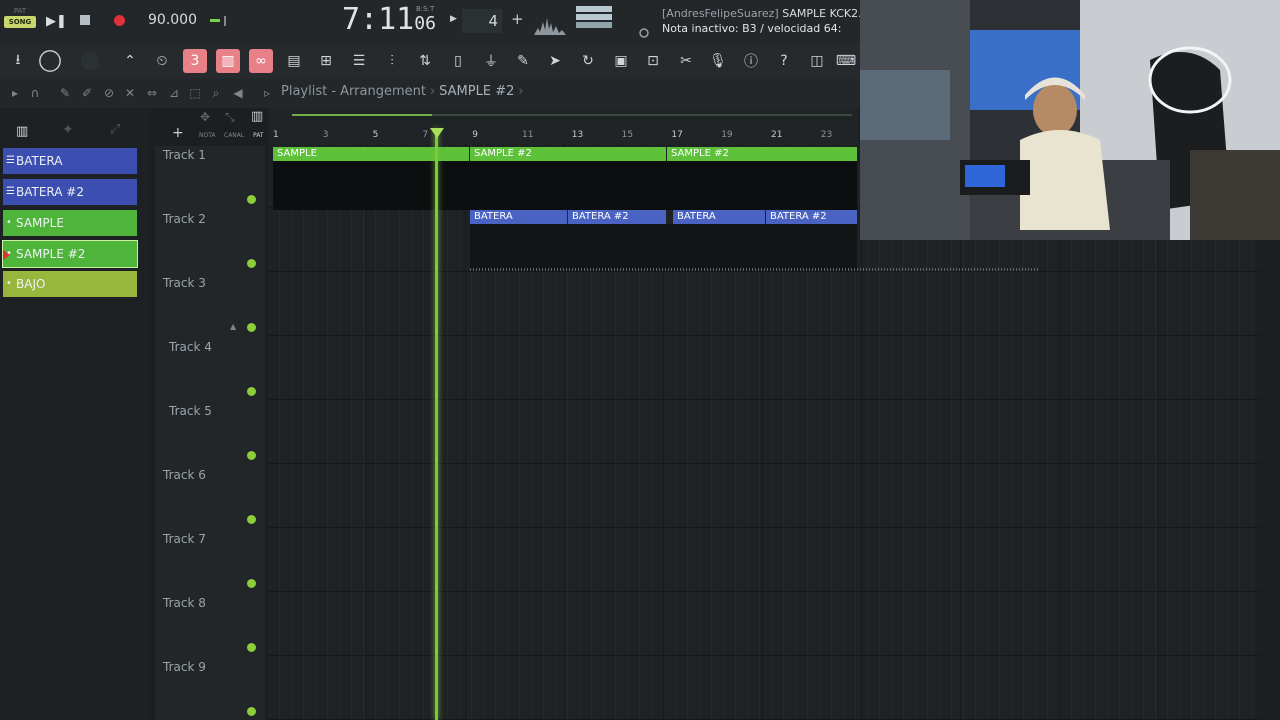 This screenshot has width=1280, height=720. What do you see at coordinates (588, 61) in the screenshot?
I see `refresh-icon: ↻` at bounding box center [588, 61].